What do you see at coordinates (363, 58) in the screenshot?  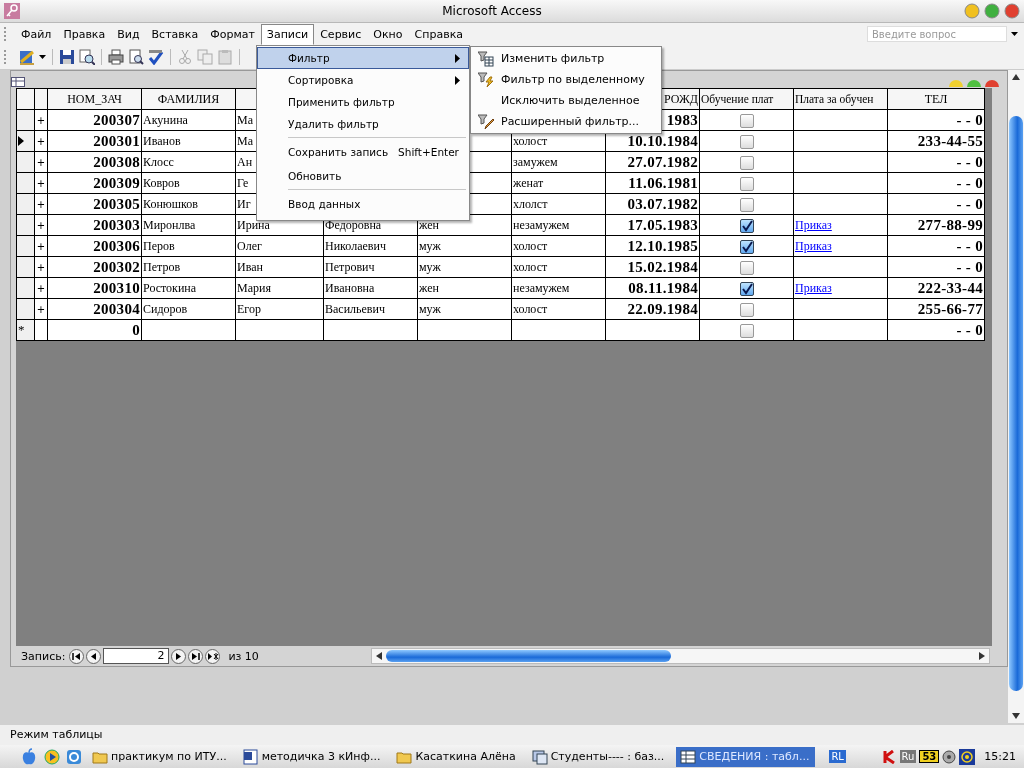 I see `menu-item: Фильтр` at bounding box center [363, 58].